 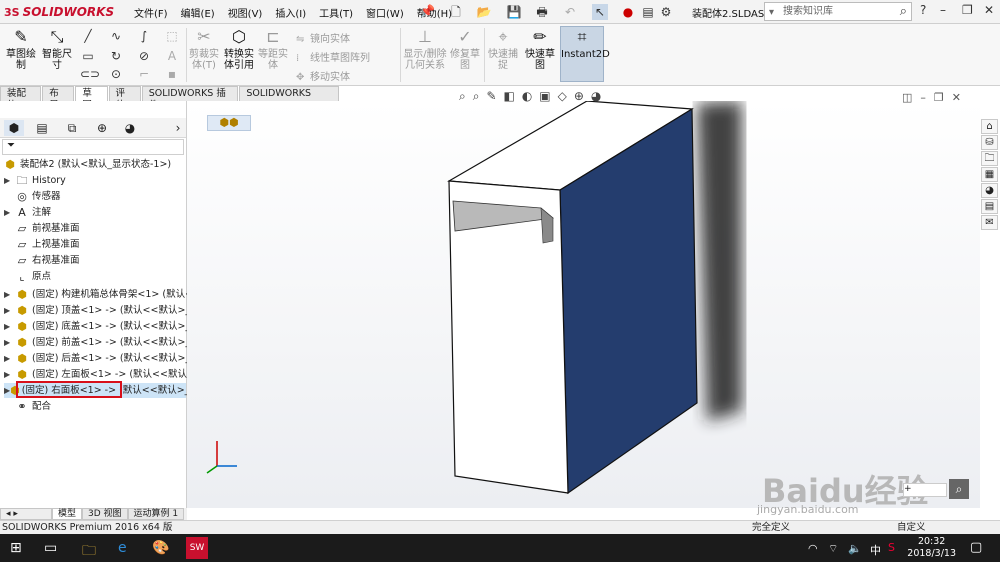 What do you see at coordinates (989, 10) in the screenshot?
I see `close-icon: ✕` at bounding box center [989, 10].